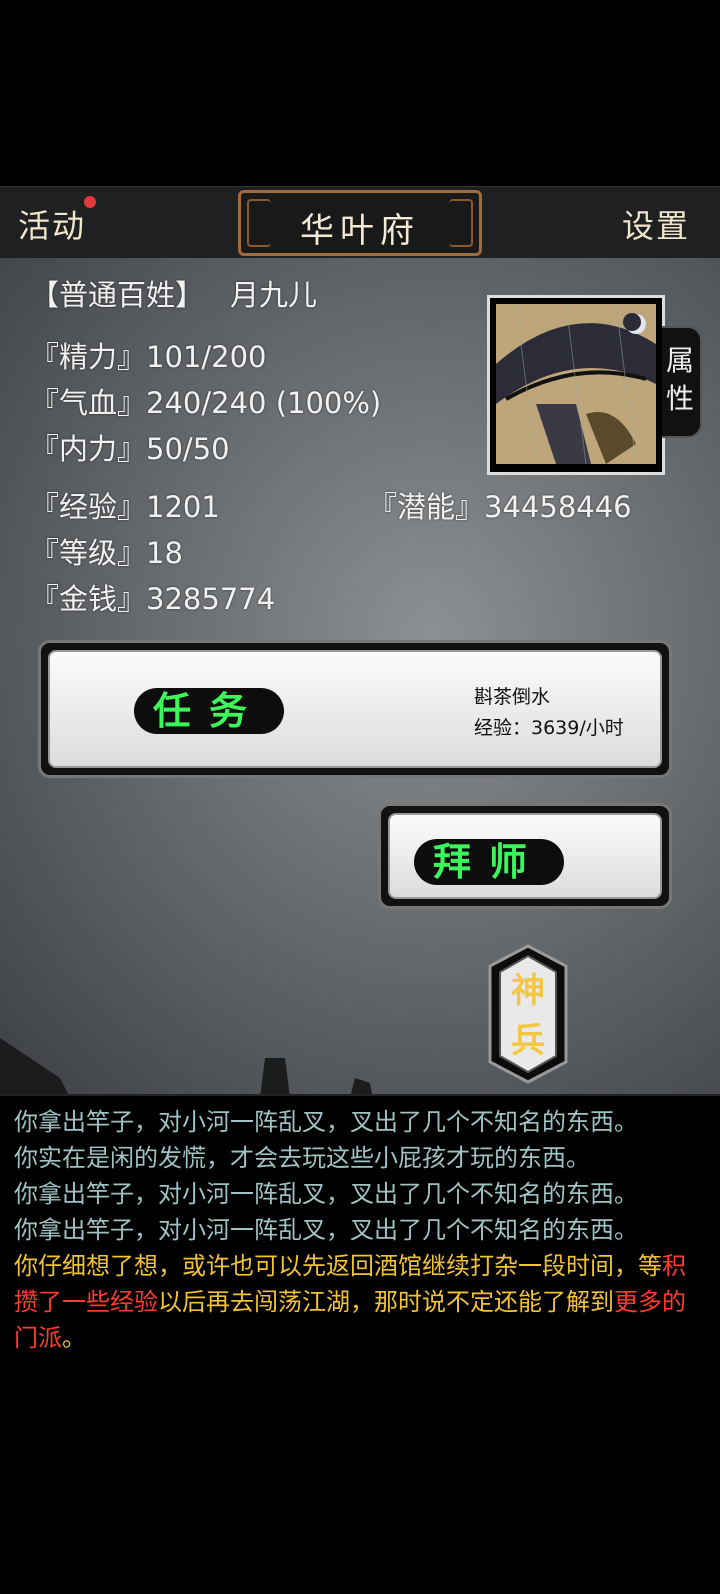 The height and width of the screenshot is (1594, 720). Describe the element at coordinates (656, 224) in the screenshot. I see `settings-button: 设置` at that location.